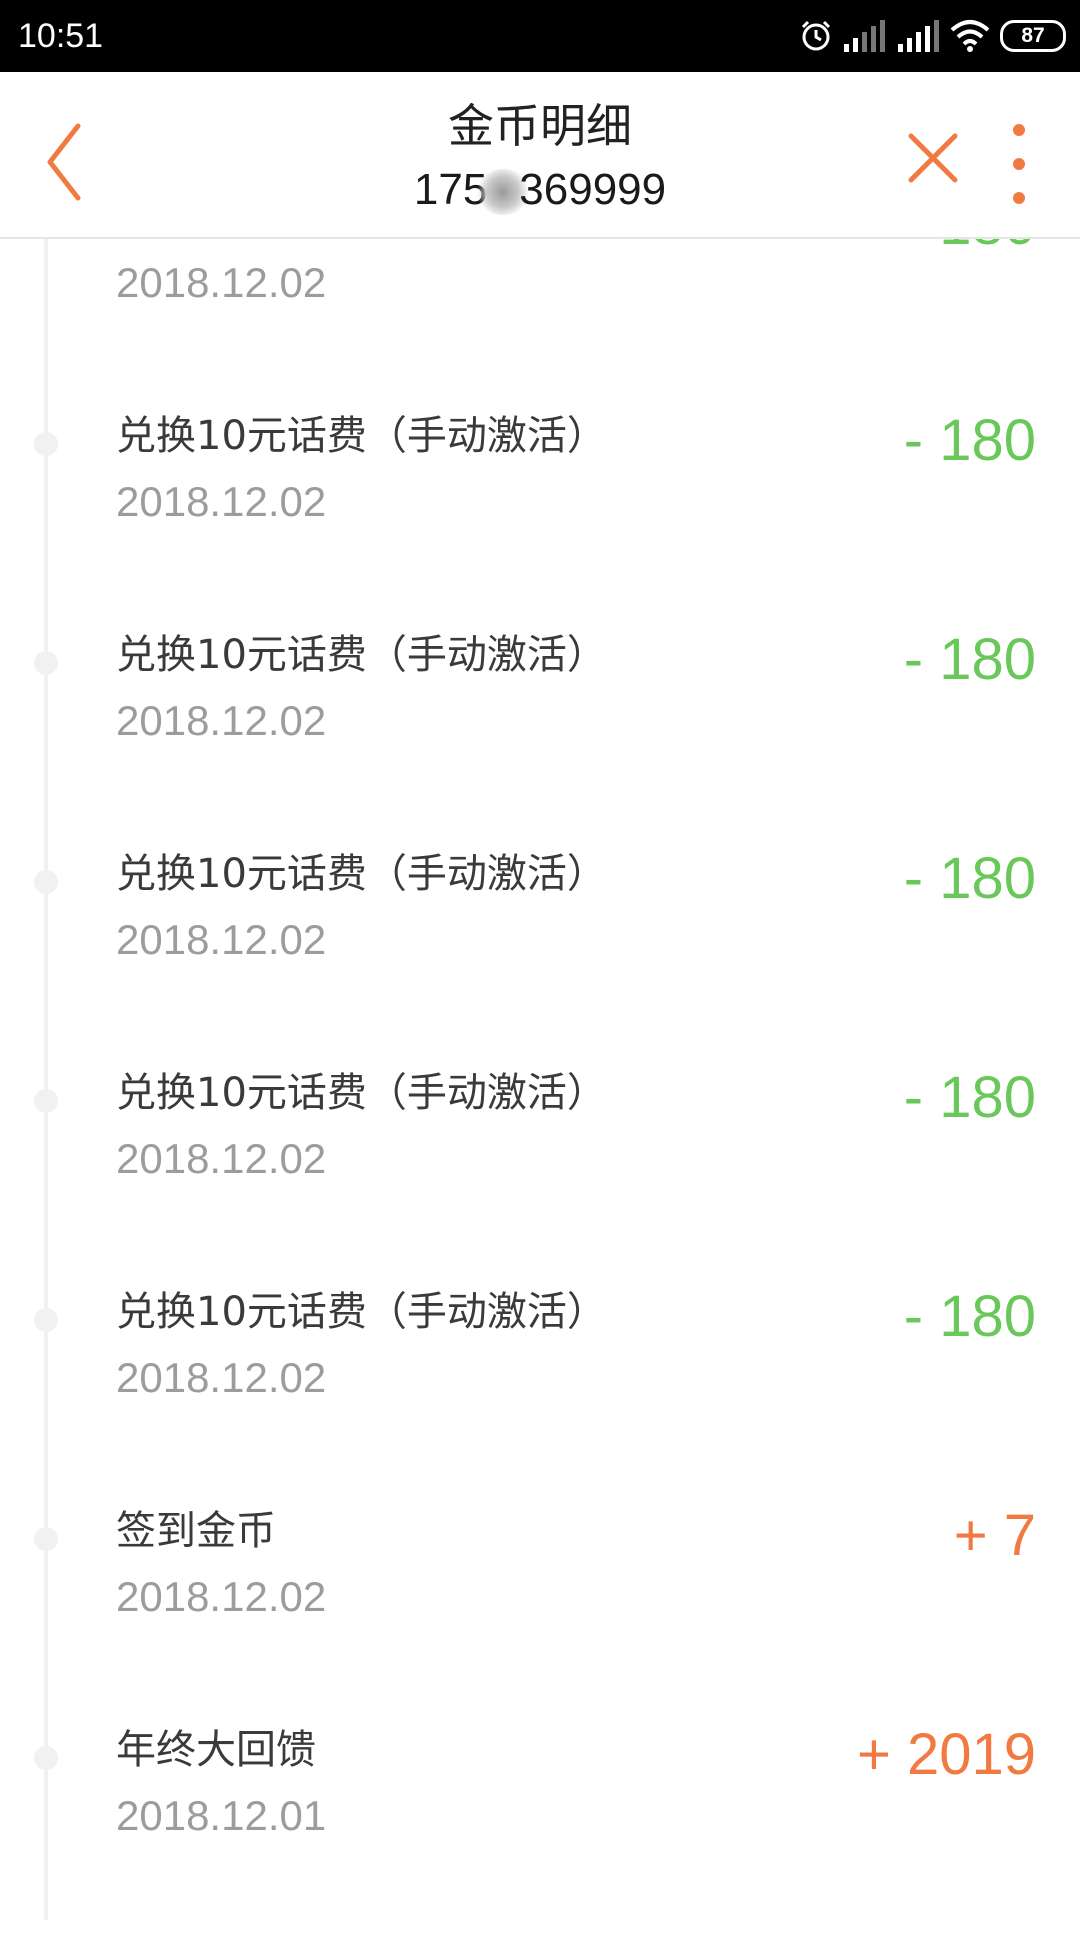  I want to click on record-title: 年终大回馈, so click(216, 1750).